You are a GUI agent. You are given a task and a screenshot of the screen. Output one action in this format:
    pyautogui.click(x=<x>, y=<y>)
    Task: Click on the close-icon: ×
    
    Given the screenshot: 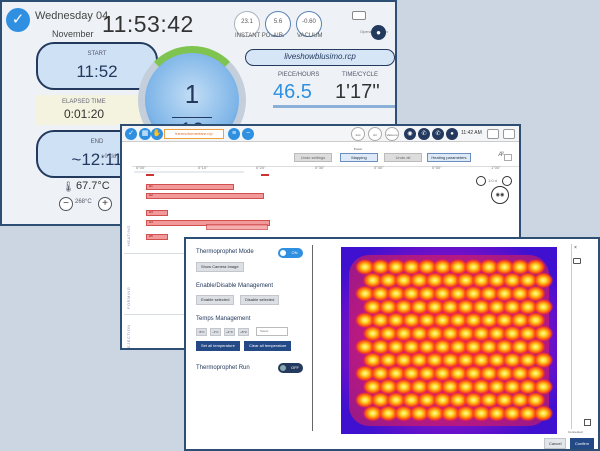 What is the action you would take?
    pyautogui.click(x=575, y=248)
    